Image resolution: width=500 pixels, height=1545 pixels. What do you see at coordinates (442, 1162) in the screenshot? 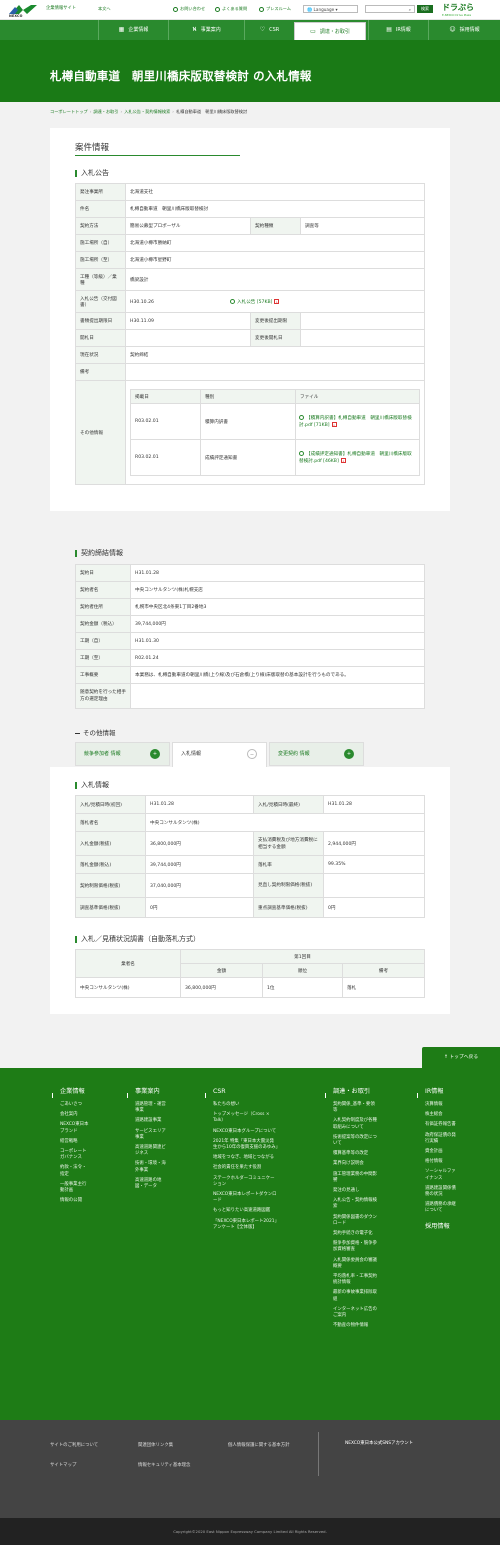
I see `footer-link: 格付情報` at bounding box center [442, 1162].